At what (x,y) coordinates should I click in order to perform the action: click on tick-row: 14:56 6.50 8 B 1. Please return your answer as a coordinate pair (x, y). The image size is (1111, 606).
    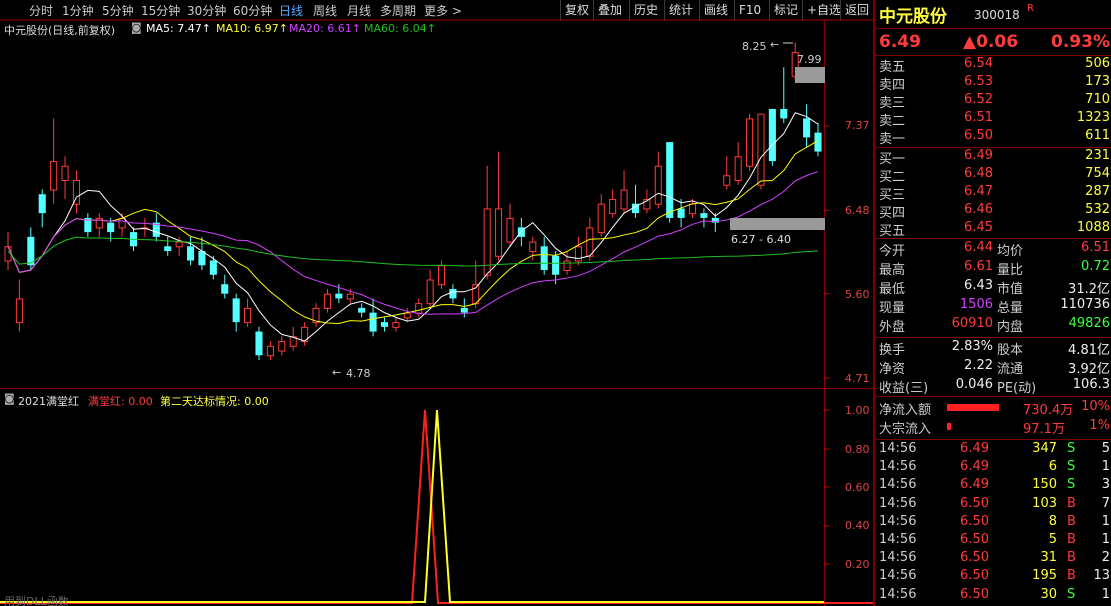
    Looking at the image, I should click on (993, 523).